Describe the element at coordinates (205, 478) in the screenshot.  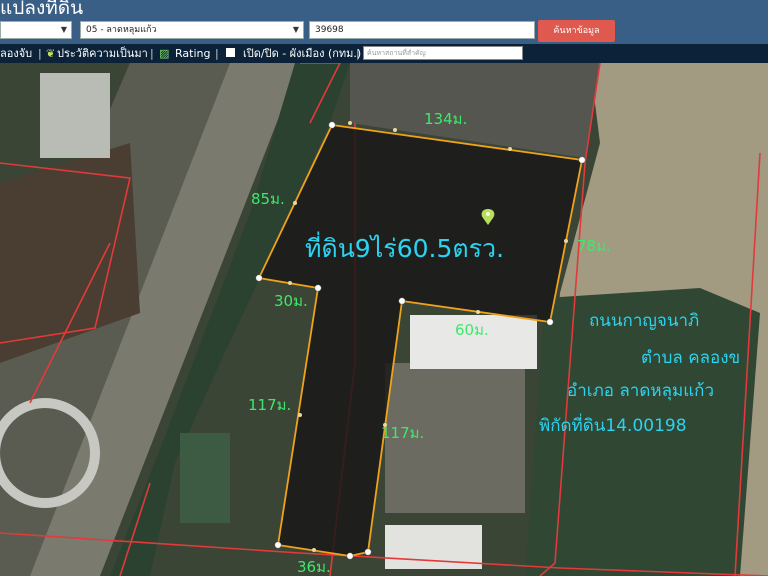
I see `pond` at that location.